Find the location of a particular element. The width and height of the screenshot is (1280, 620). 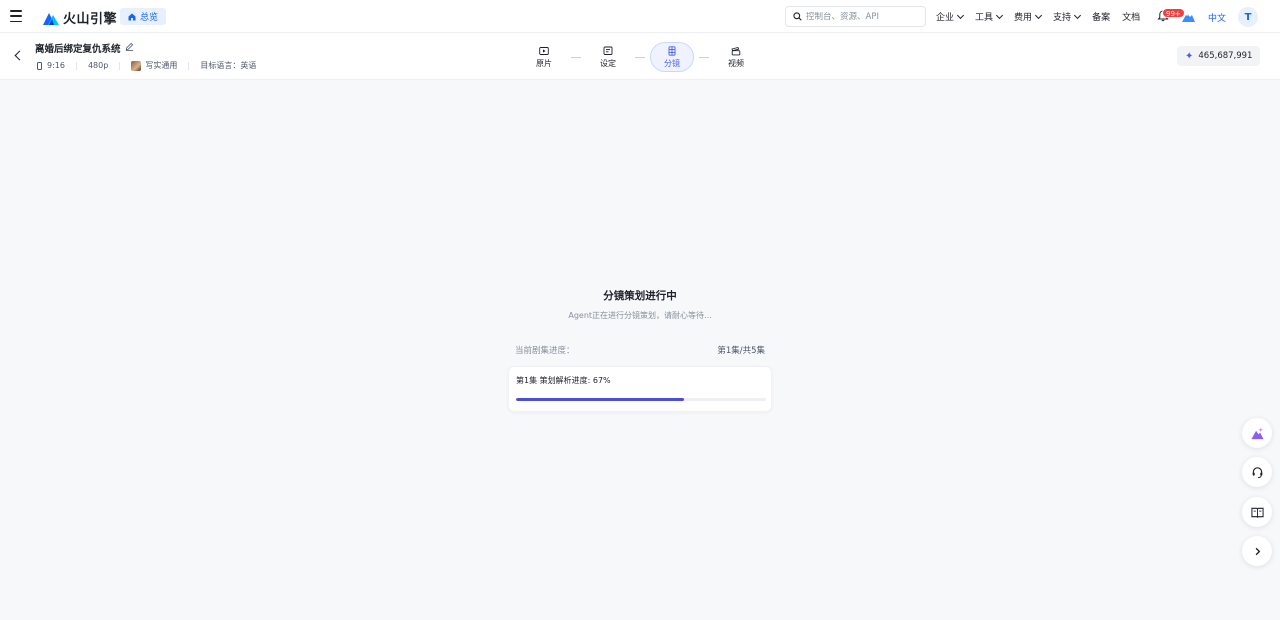

status-title: 分镜策划进行中 is located at coordinates (640, 296).